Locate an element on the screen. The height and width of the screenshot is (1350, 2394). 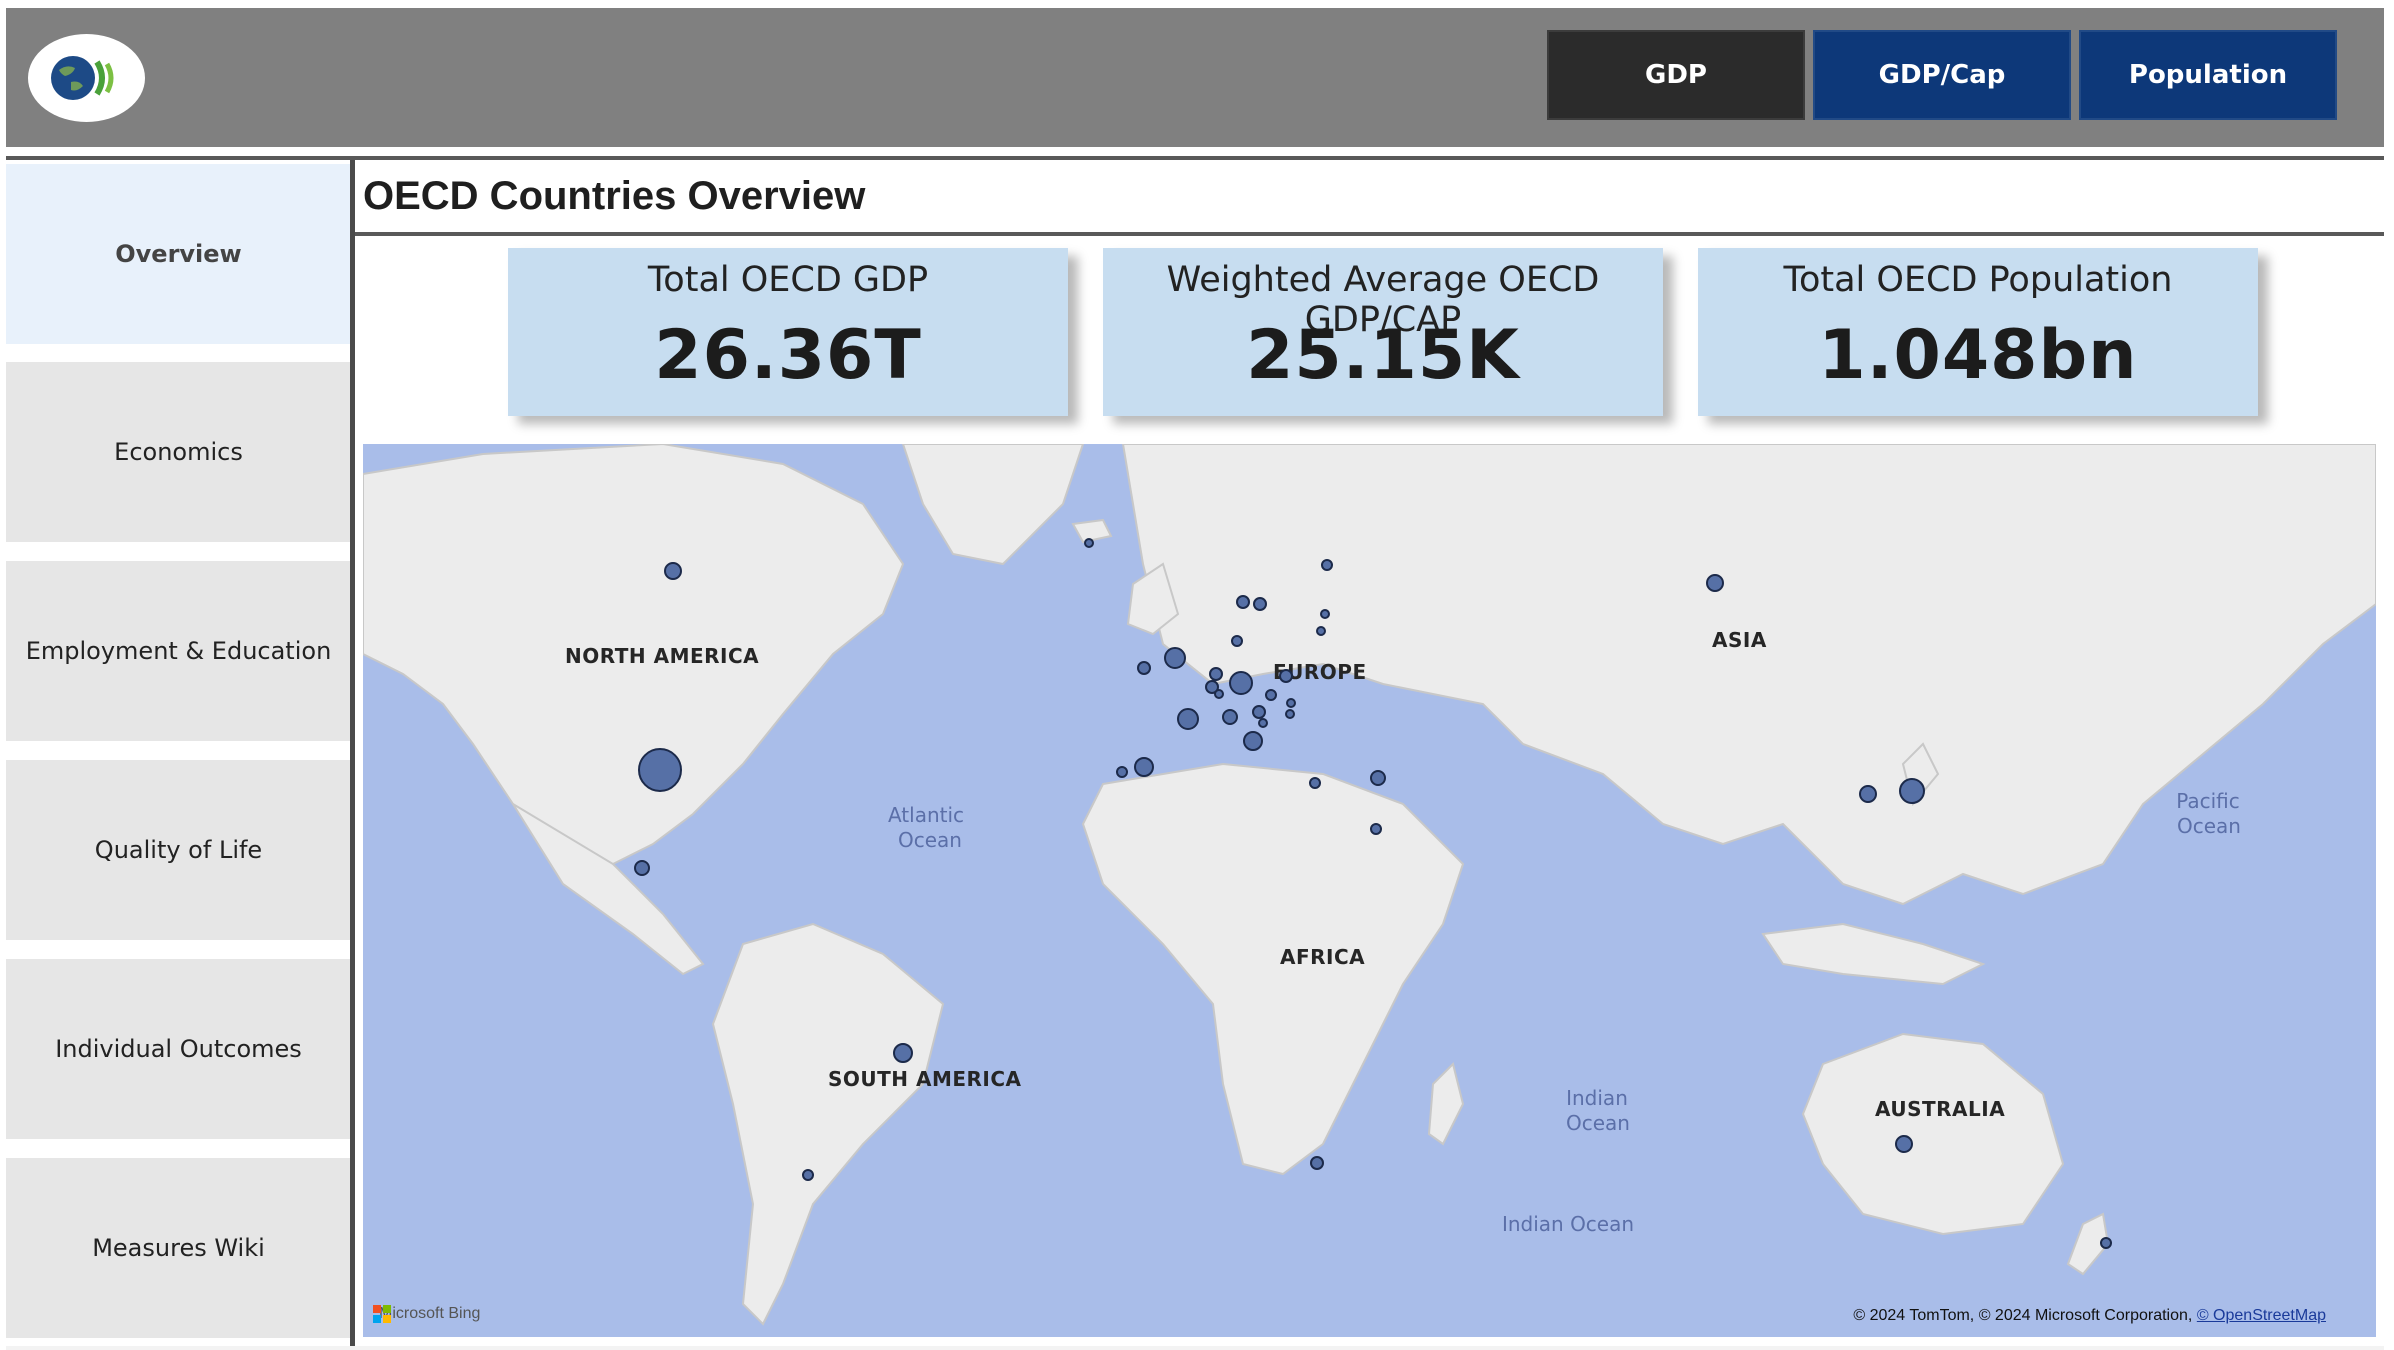
gdp-per-capita-button: GDP/Cap is located at coordinates (1942, 75).